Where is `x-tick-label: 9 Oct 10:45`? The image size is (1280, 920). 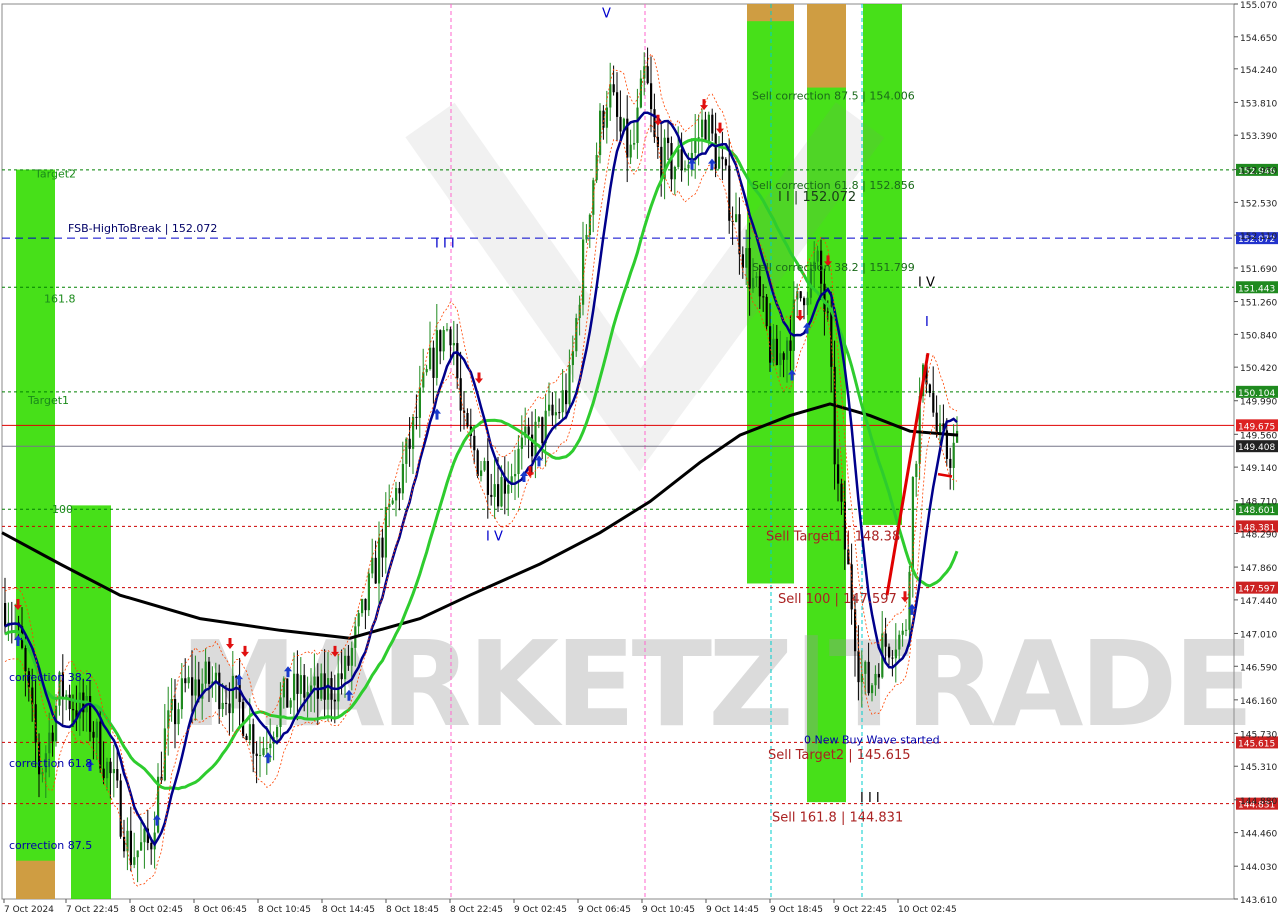 x-tick-label: 9 Oct 10:45 is located at coordinates (668, 910).